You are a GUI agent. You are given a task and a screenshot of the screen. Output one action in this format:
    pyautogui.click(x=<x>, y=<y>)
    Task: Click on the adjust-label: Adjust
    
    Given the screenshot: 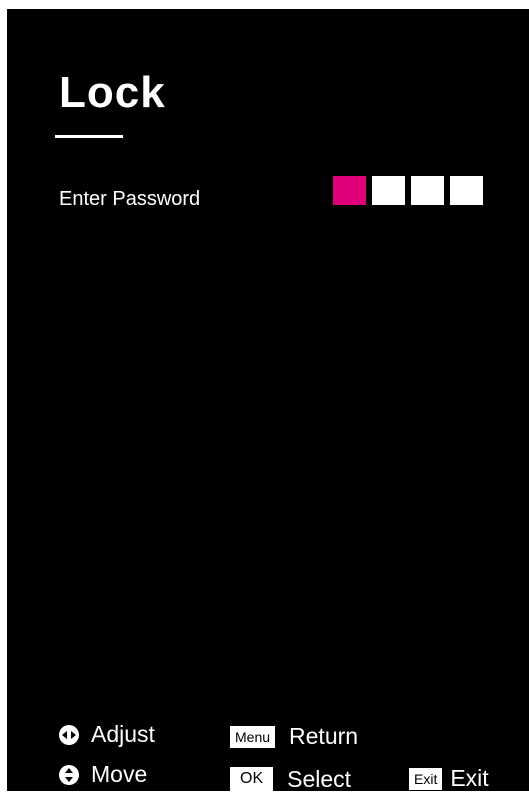 What is the action you would take?
    pyautogui.click(x=123, y=734)
    